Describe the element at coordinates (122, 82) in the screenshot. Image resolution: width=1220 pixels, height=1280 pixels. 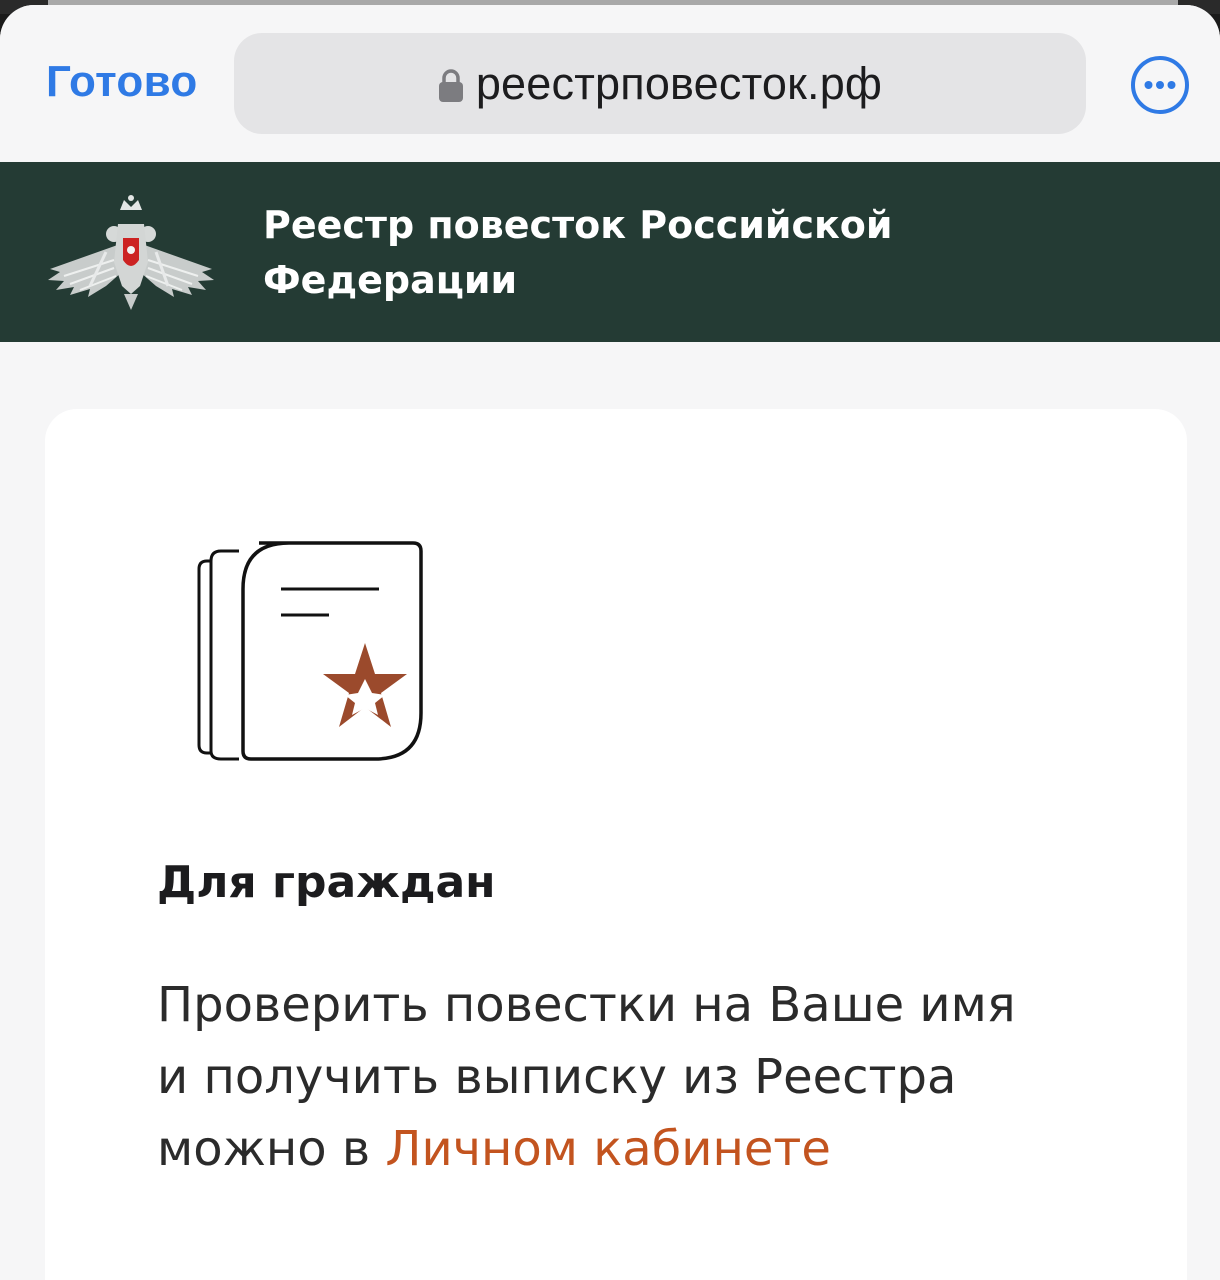
I see `done-button: Готово` at that location.